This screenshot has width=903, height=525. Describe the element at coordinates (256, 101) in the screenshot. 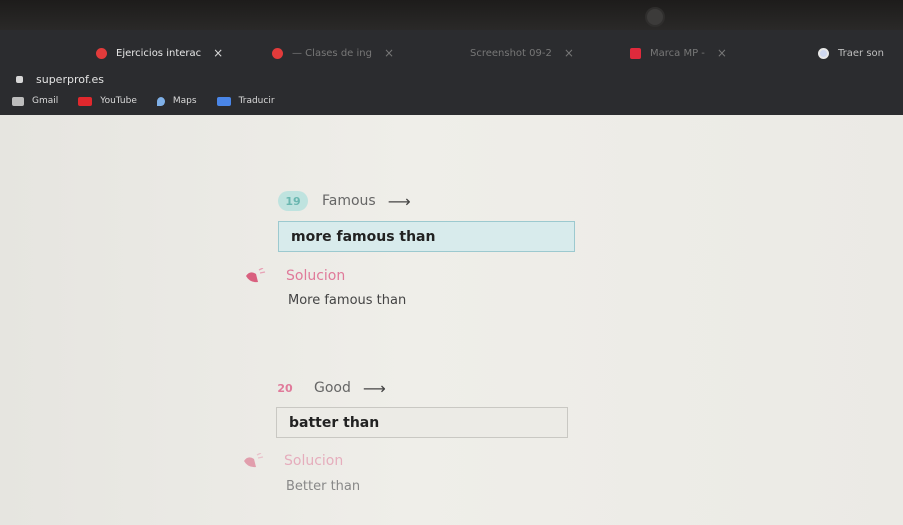

I see `bookmark-label: Traducir` at that location.